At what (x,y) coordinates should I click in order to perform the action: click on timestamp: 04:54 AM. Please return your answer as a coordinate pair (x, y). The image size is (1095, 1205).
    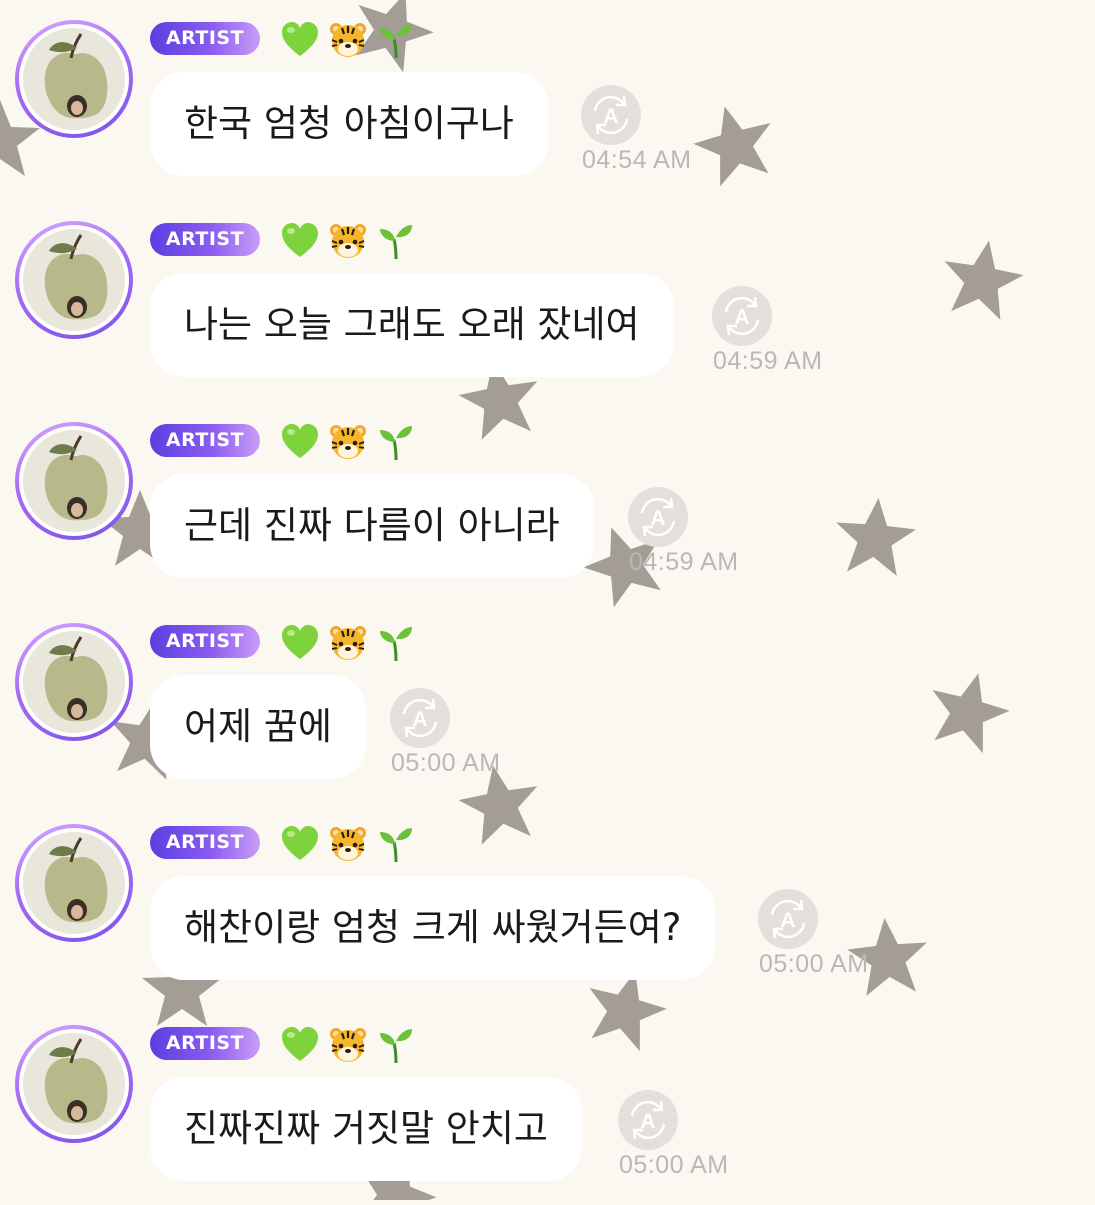
    Looking at the image, I should click on (637, 160).